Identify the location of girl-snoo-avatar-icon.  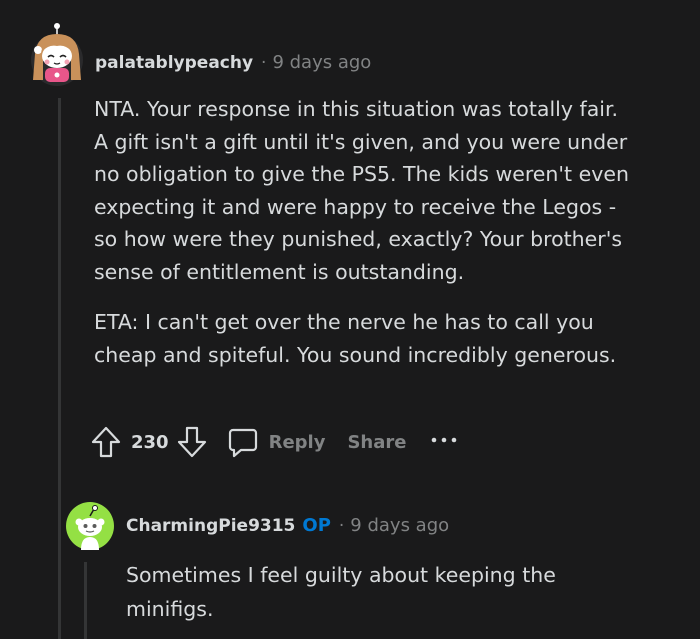
(57, 54).